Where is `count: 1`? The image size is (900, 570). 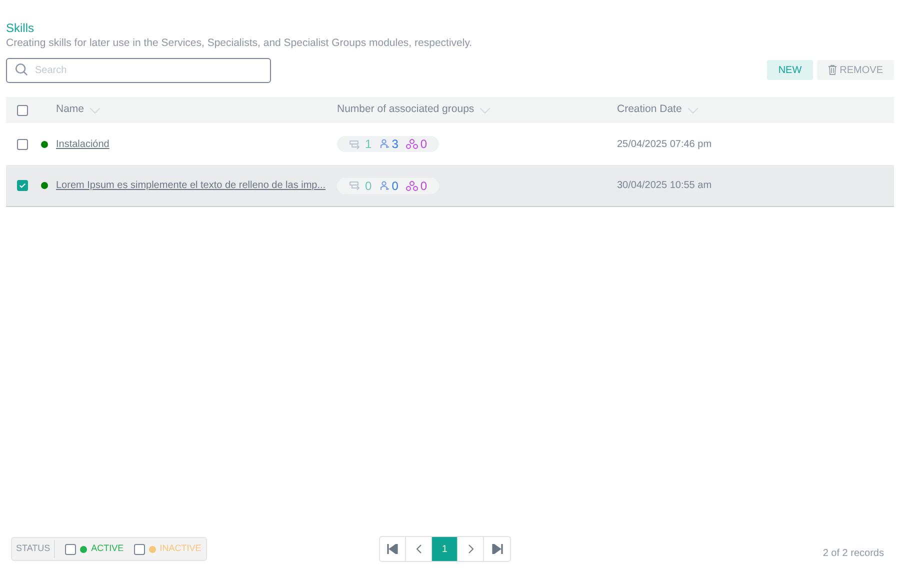
count: 1 is located at coordinates (368, 144).